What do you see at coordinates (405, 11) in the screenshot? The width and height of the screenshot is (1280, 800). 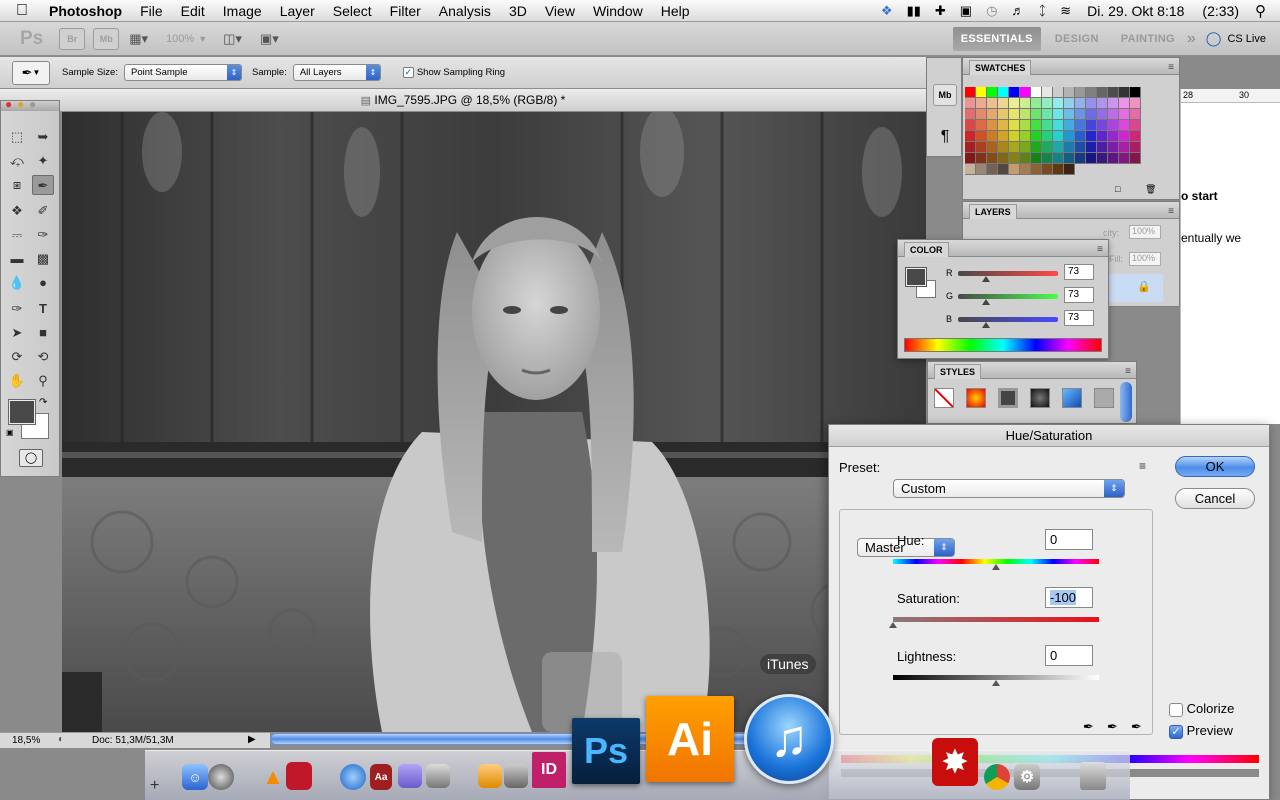 I see `menu-filter: Filter` at bounding box center [405, 11].